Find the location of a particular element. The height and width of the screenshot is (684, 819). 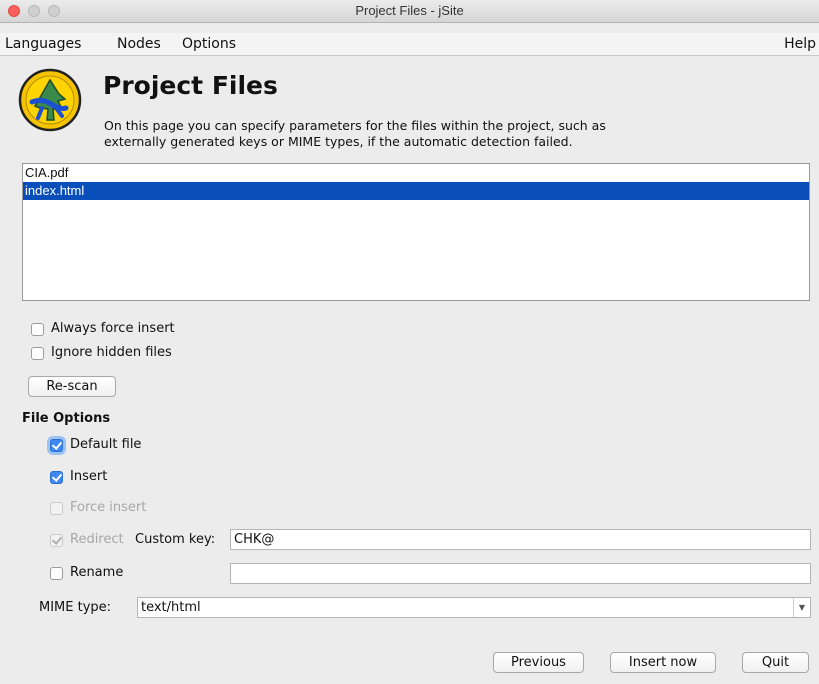

rescan-button: Re-scan is located at coordinates (72, 386).